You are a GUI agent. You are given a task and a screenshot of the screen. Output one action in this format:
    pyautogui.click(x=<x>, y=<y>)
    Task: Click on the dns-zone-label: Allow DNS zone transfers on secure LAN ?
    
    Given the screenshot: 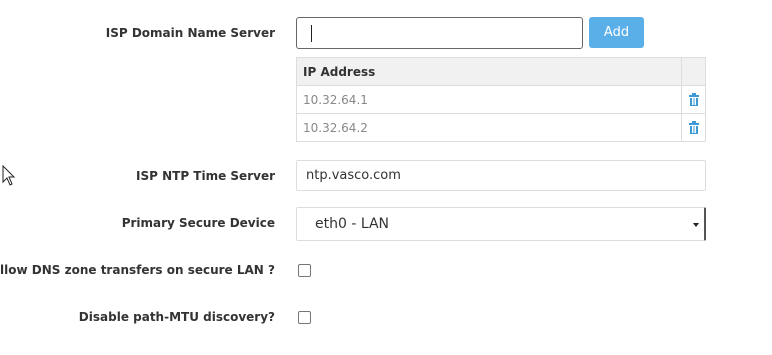 What is the action you would take?
    pyautogui.click(x=137, y=270)
    